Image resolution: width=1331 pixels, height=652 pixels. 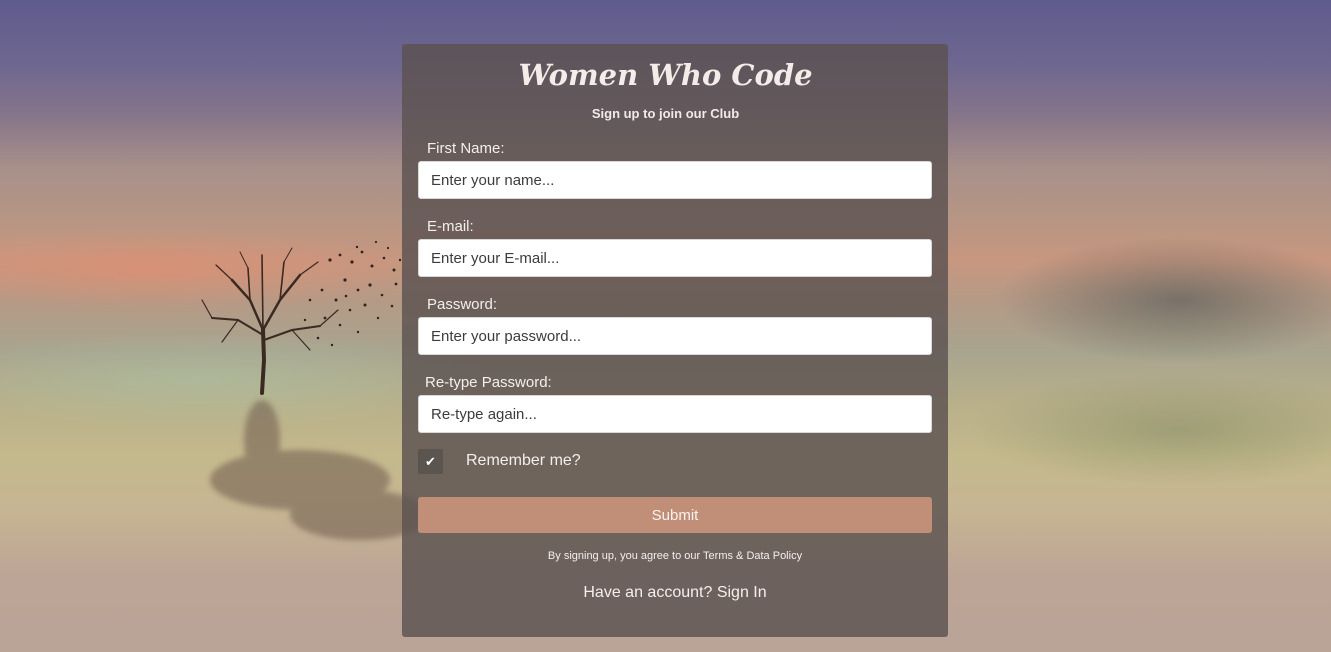 What do you see at coordinates (675, 180) in the screenshot?
I see `first-name-input` at bounding box center [675, 180].